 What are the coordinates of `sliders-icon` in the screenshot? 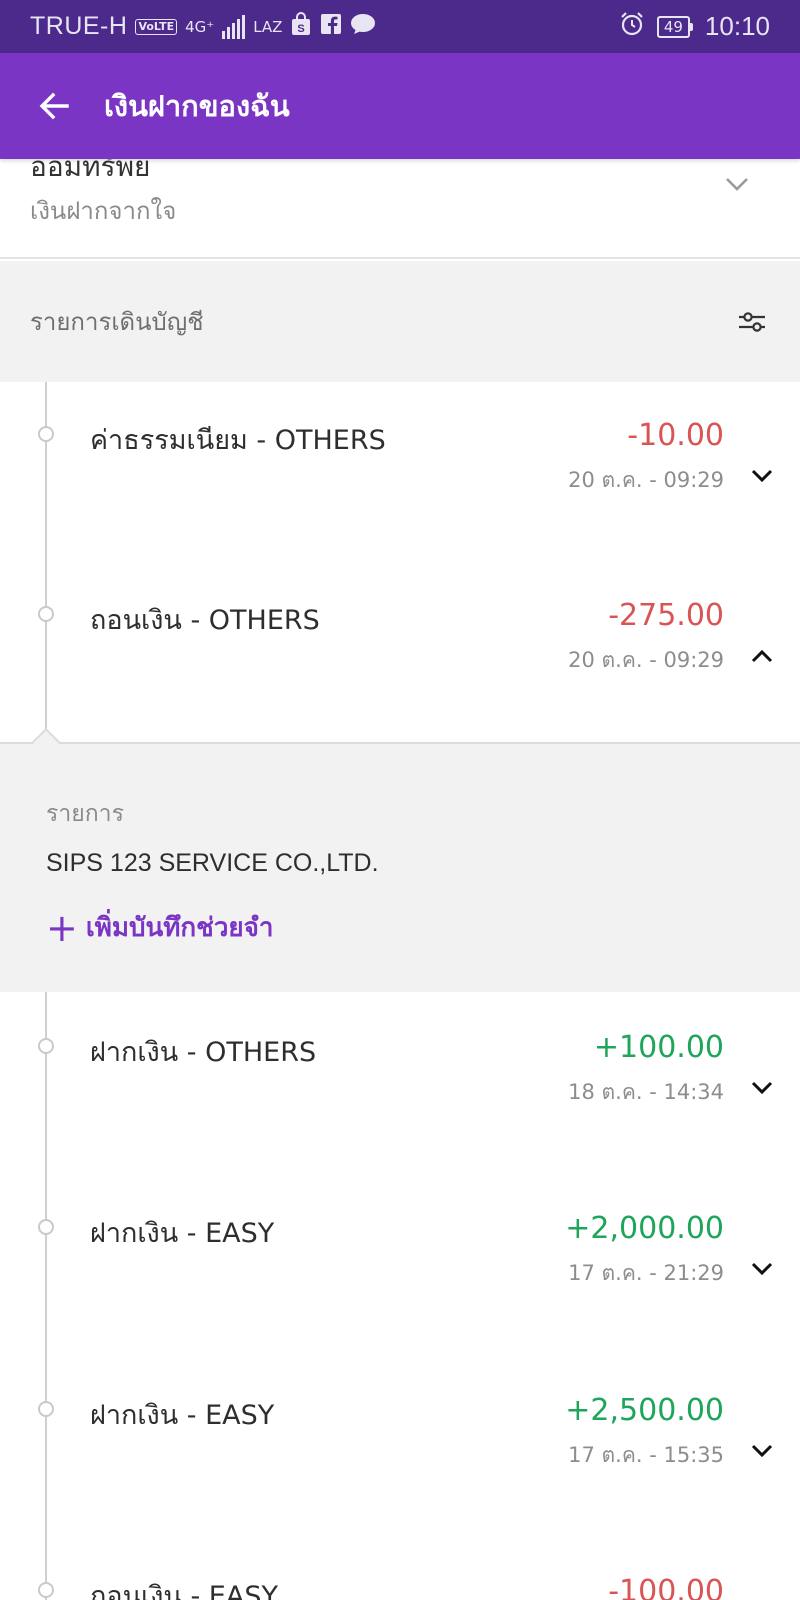 It's located at (752, 321).